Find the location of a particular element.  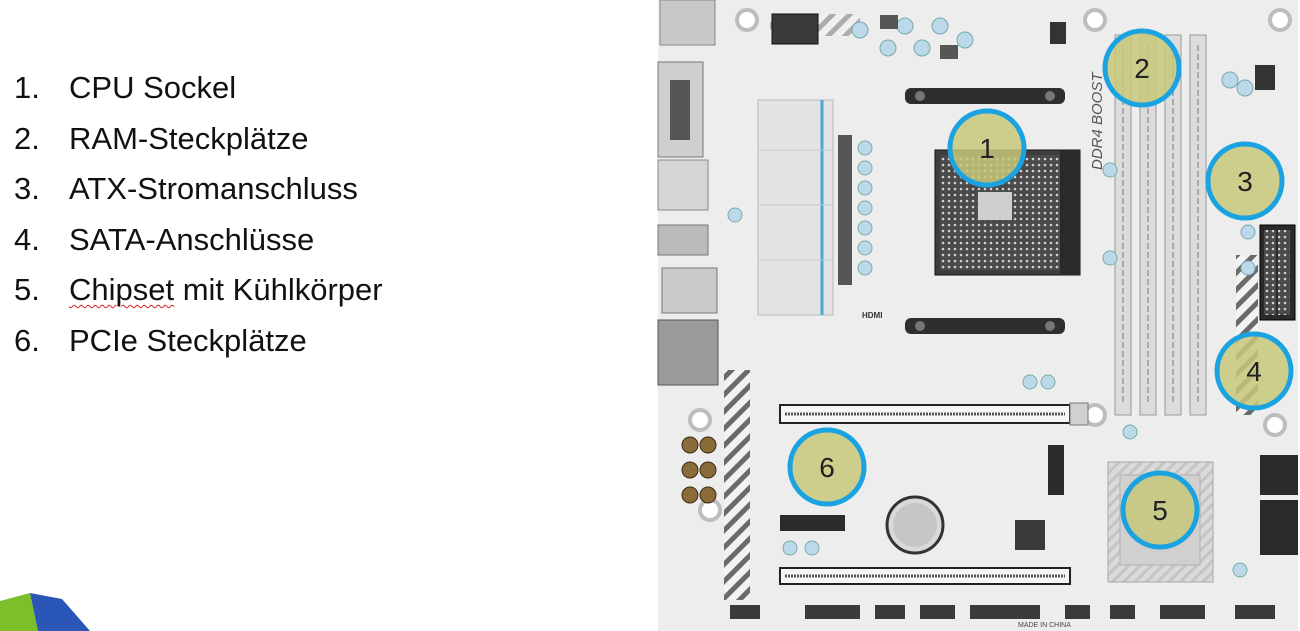

legend-number: 1. is located at coordinates (27, 87).